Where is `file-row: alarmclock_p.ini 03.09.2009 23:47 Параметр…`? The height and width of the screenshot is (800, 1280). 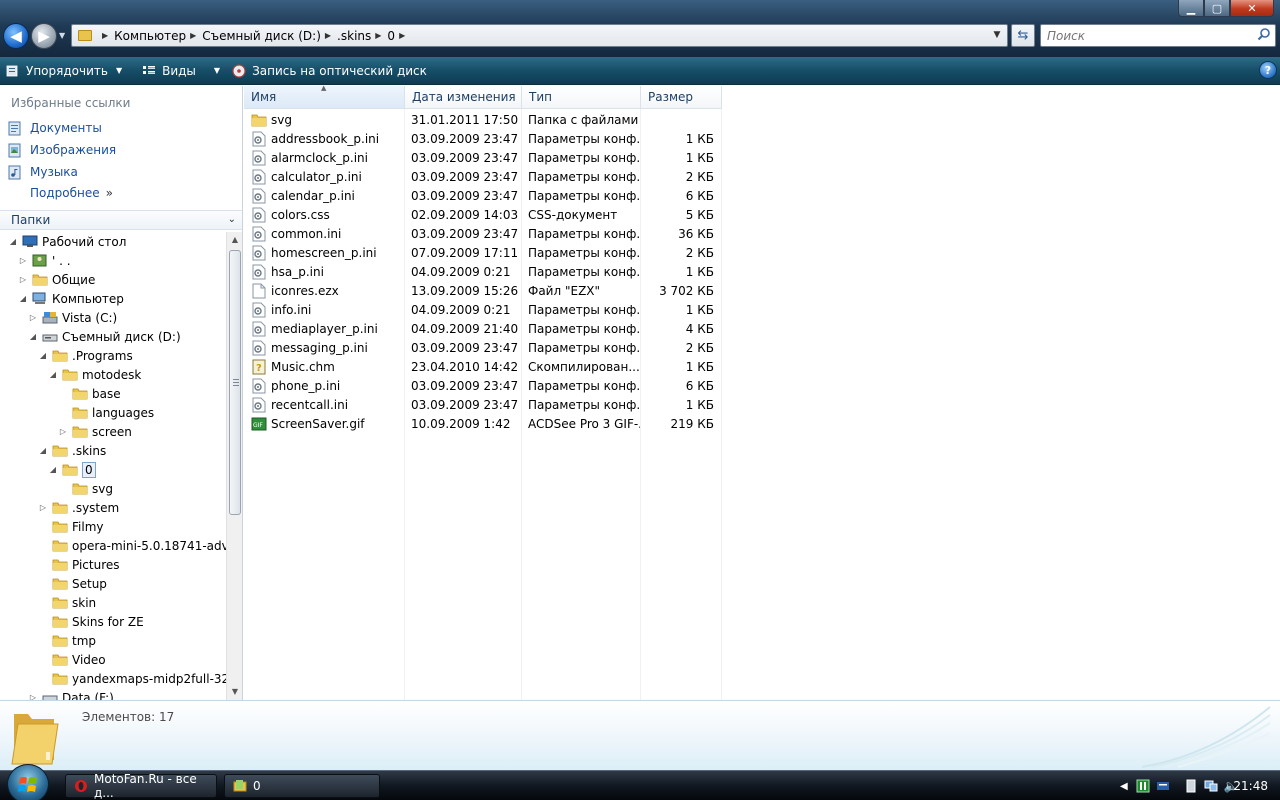
file-row: alarmclock_p.ini 03.09.2009 23:47 Параметр… is located at coordinates (484, 157).